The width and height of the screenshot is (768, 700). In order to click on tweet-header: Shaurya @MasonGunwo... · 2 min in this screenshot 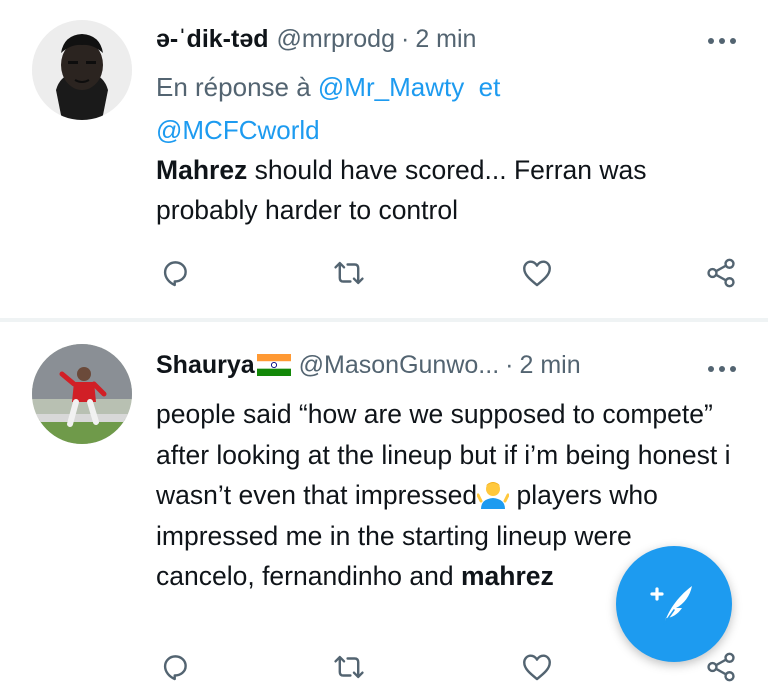, I will do `click(447, 365)`.